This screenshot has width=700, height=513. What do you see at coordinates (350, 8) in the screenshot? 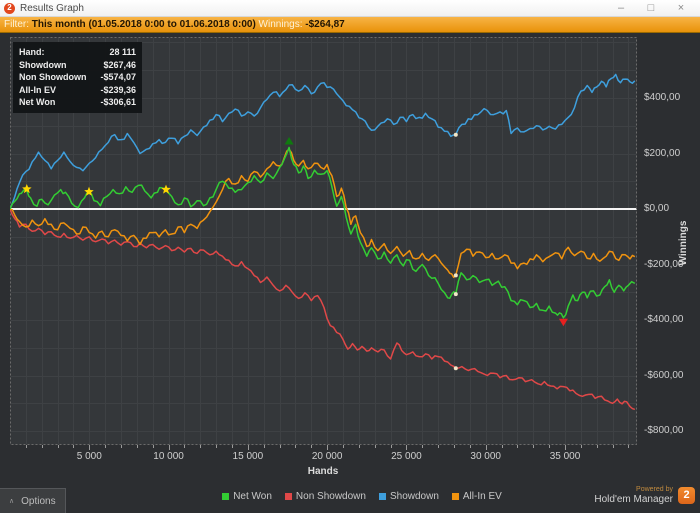
I see `title-bar: 2 Results Graph – □ ×` at bounding box center [350, 8].